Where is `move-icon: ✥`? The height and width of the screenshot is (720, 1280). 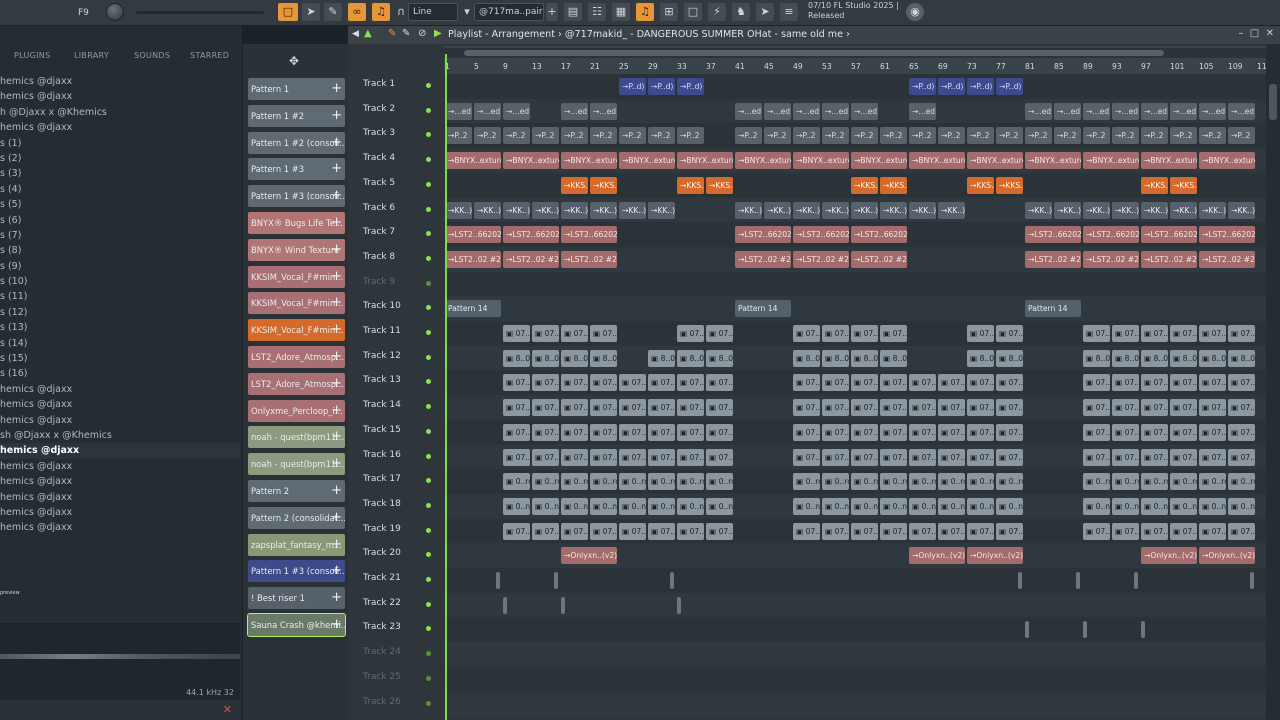
move-icon: ✥ is located at coordinates (294, 61).